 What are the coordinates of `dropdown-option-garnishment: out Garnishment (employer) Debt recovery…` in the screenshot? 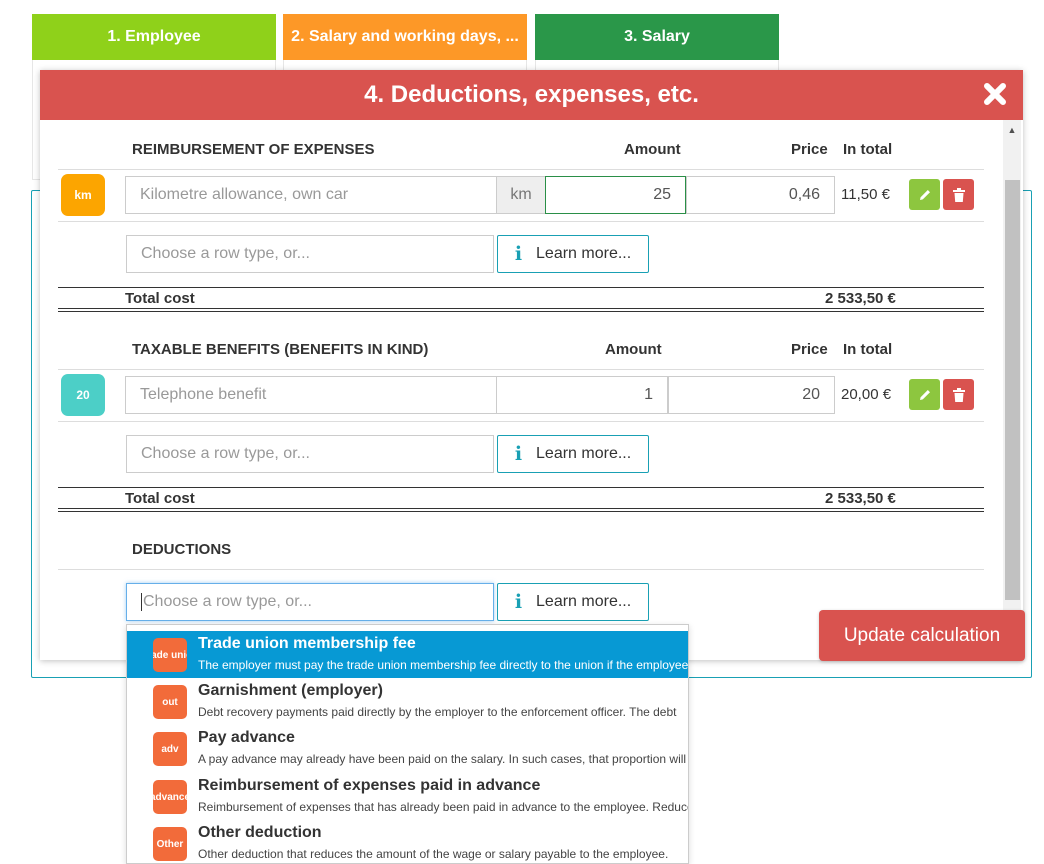 It's located at (407, 701).